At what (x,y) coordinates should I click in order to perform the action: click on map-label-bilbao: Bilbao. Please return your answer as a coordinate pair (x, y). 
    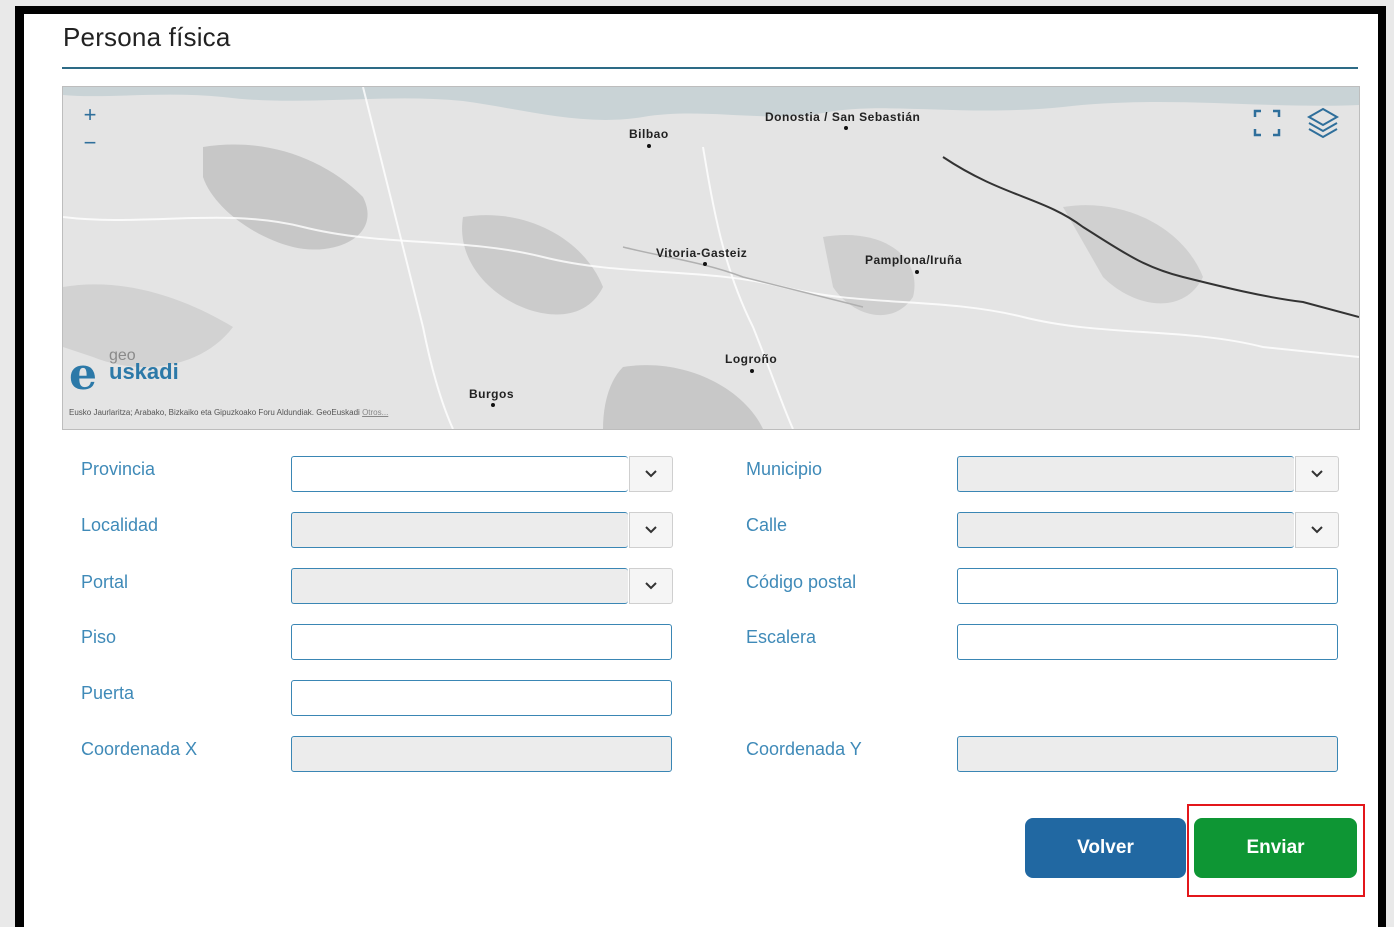
    Looking at the image, I should click on (649, 134).